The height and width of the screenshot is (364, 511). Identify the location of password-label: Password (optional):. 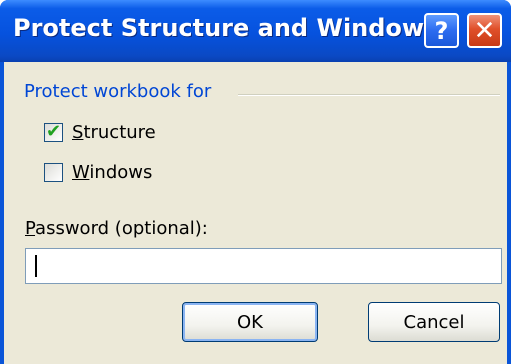
(116, 228).